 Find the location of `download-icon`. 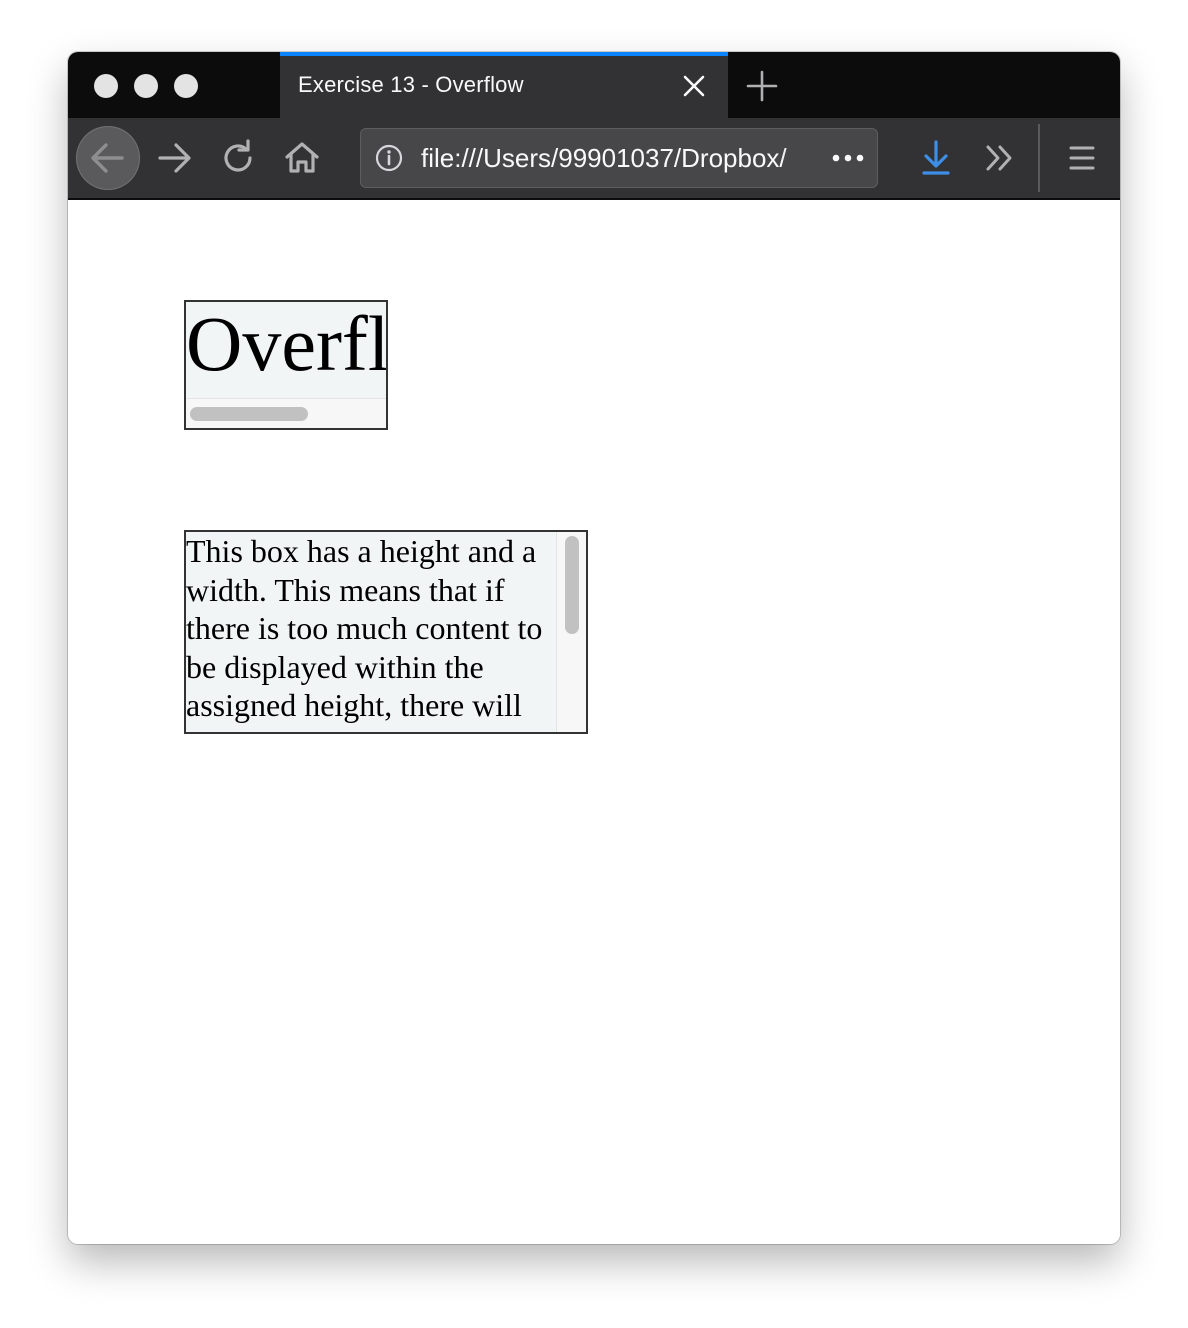

download-icon is located at coordinates (936, 158).